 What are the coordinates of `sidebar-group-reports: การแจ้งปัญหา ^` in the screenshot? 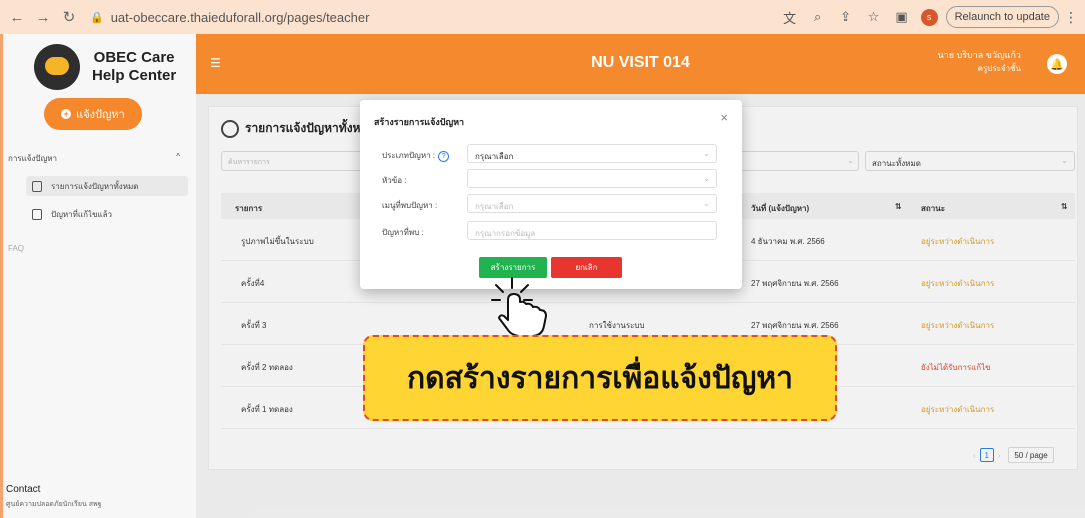 It's located at (94, 158).